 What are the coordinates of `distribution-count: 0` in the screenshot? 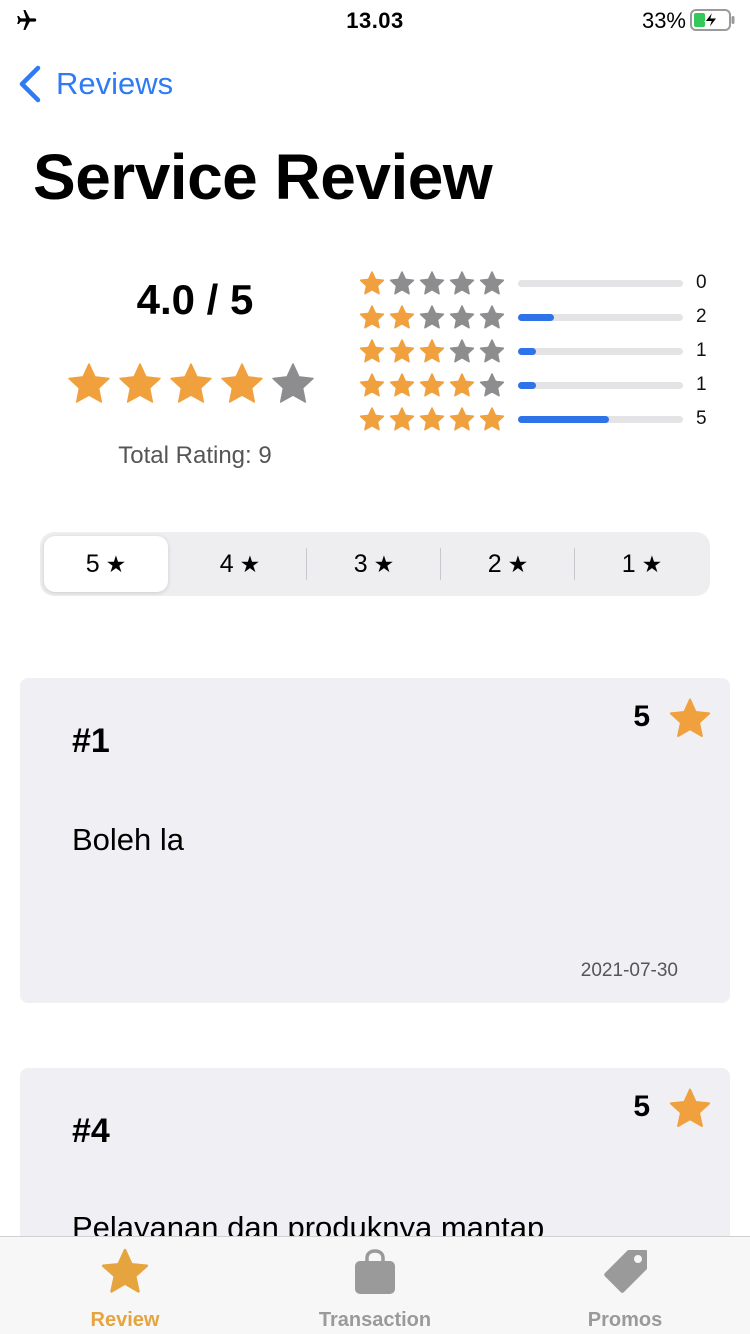 It's located at (701, 282).